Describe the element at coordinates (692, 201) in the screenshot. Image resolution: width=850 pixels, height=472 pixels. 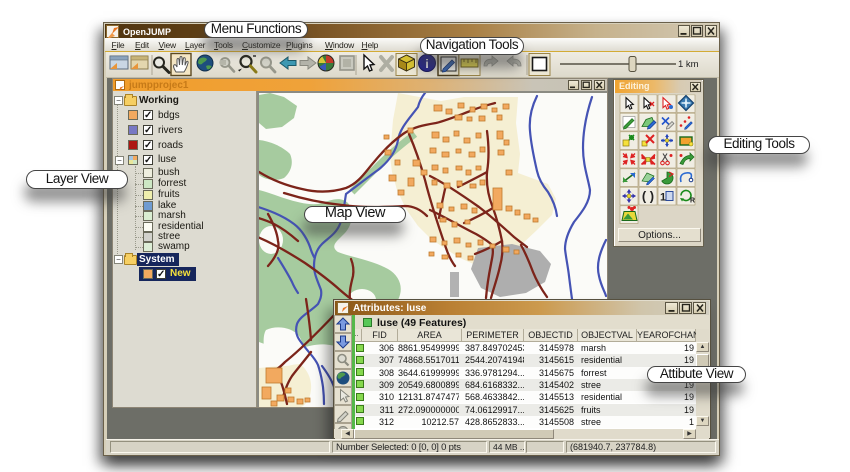
I see `svg-text: R` at that location.